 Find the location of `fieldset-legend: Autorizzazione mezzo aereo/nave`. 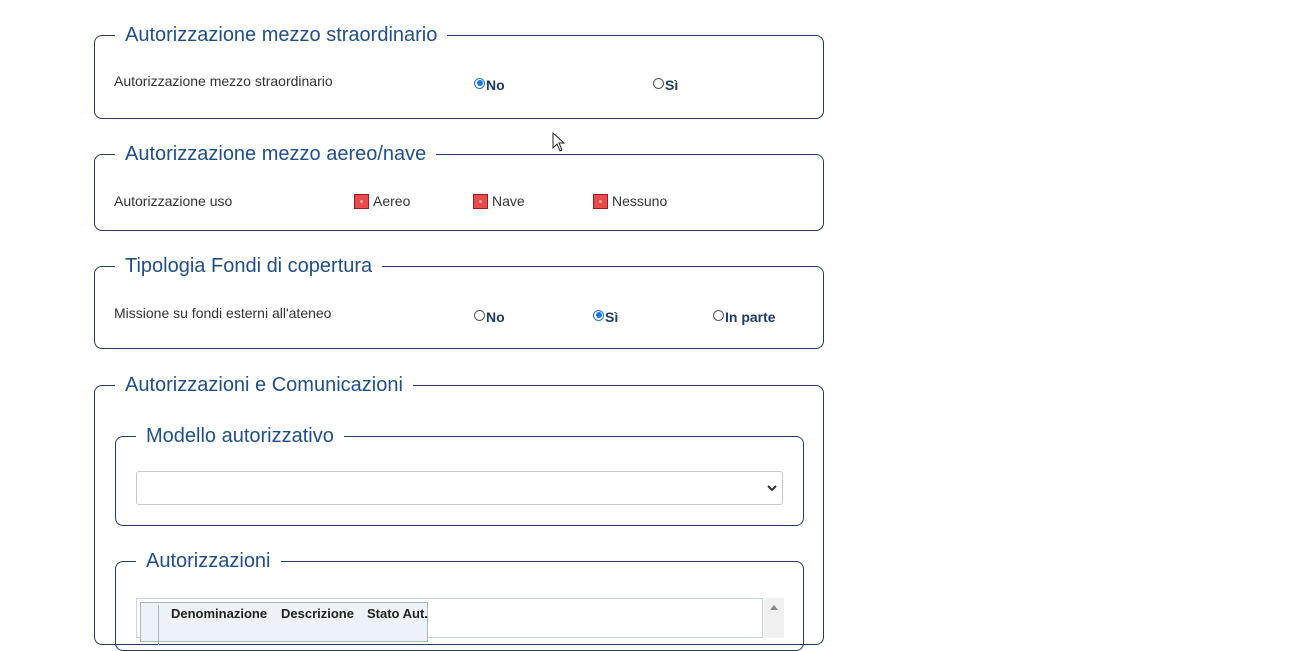

fieldset-legend: Autorizzazione mezzo aereo/nave is located at coordinates (276, 154).